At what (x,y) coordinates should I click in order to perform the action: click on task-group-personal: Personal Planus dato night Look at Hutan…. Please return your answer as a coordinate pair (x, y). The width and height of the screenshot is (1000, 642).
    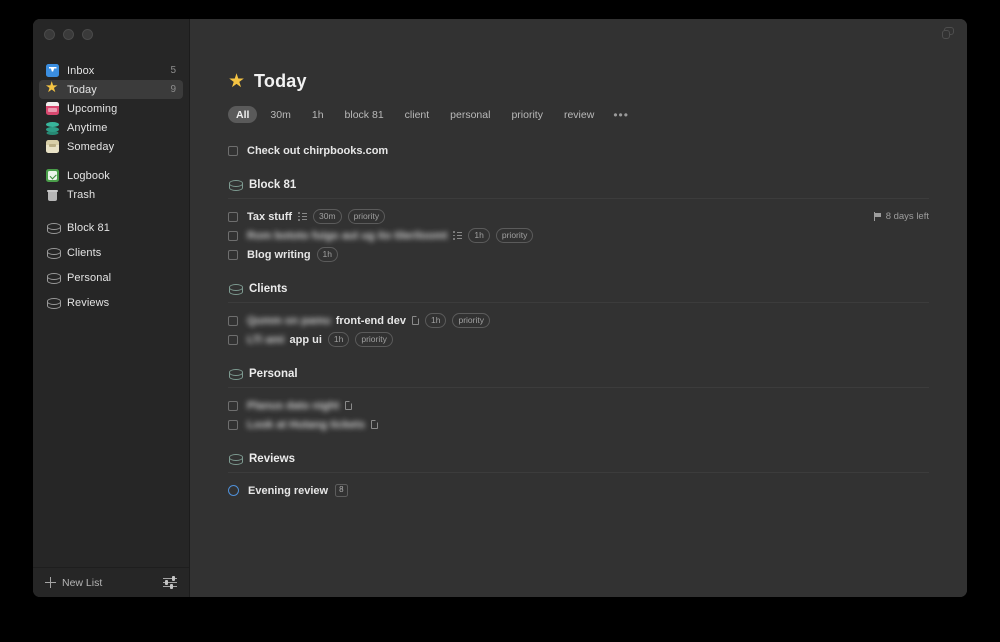
    Looking at the image, I should click on (578, 400).